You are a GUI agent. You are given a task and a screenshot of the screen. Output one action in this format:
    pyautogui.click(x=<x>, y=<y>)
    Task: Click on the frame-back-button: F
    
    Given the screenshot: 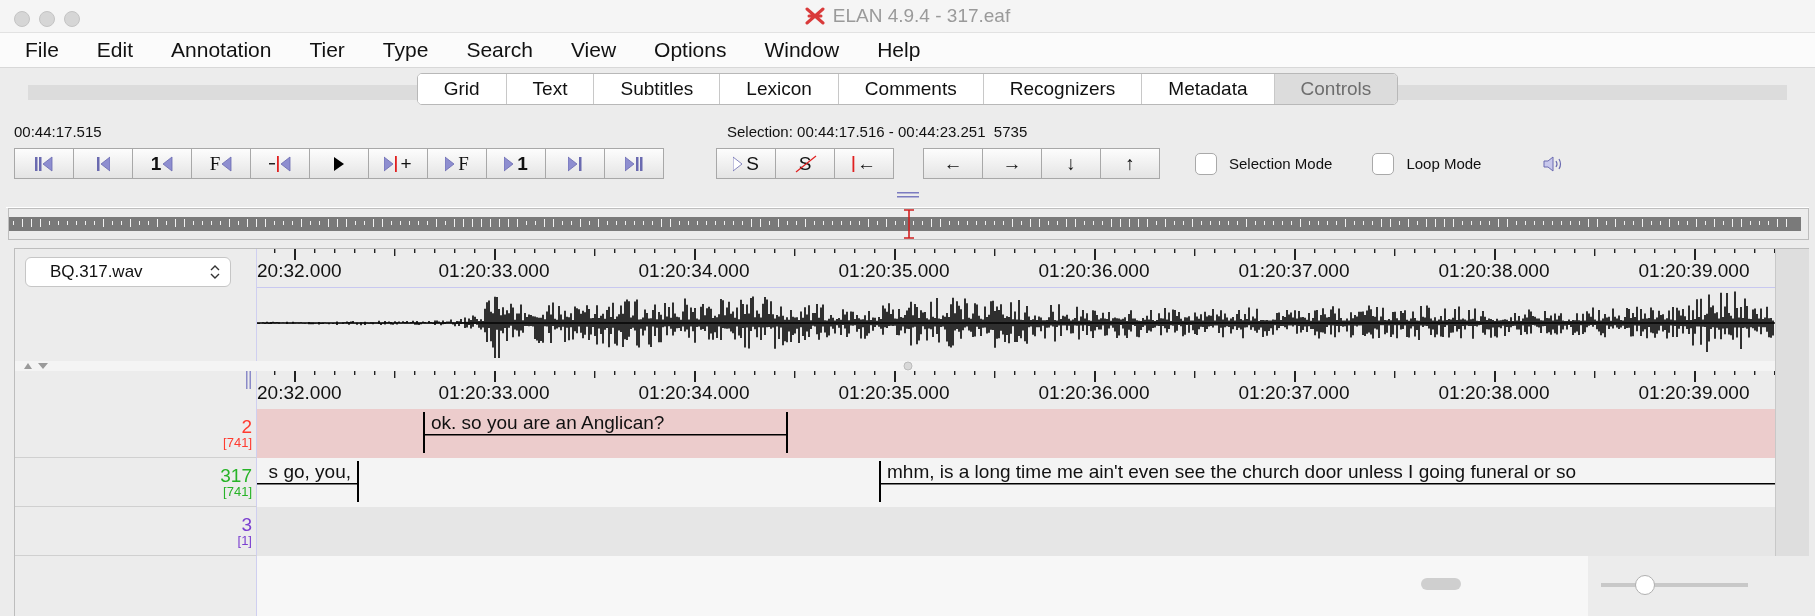 What is the action you would take?
    pyautogui.click(x=221, y=164)
    